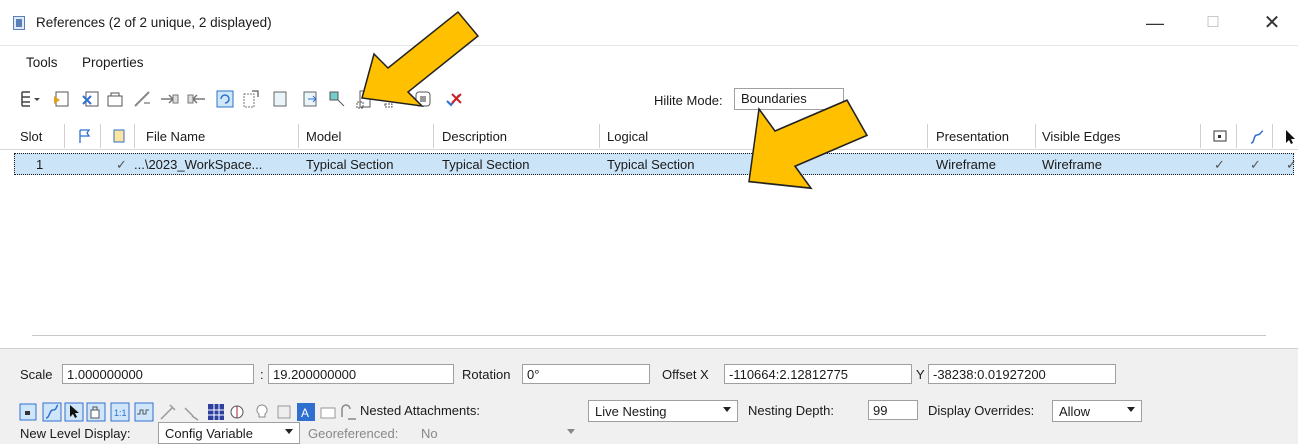  Describe the element at coordinates (197, 99) in the screenshot. I see `copy-reference-icon` at that location.